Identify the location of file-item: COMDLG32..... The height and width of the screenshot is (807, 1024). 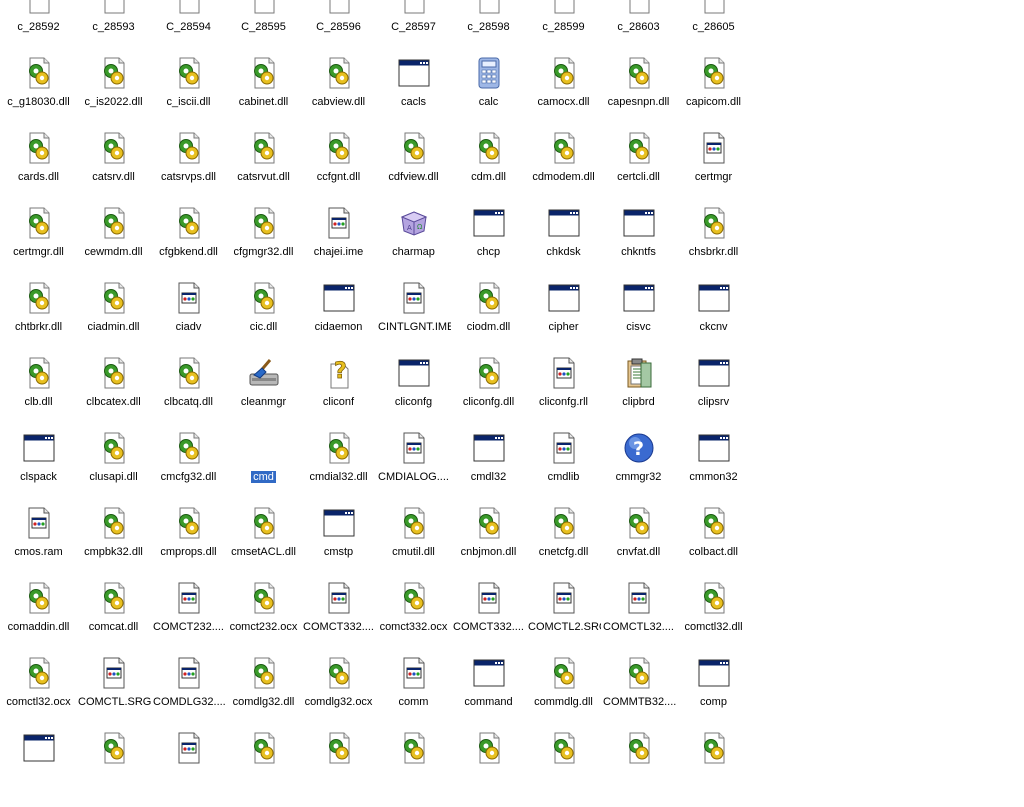
(188, 694).